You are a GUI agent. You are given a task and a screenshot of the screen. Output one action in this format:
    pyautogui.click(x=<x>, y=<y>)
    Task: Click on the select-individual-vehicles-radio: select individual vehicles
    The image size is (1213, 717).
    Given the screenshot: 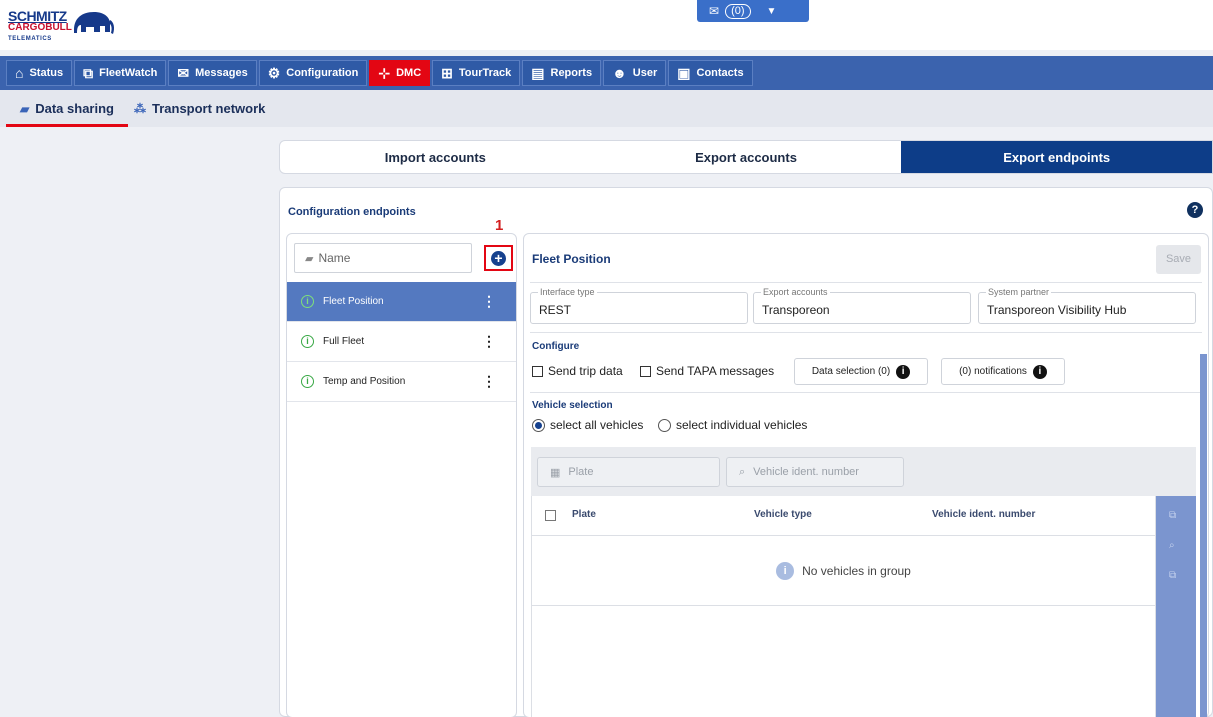 What is the action you would take?
    pyautogui.click(x=732, y=425)
    